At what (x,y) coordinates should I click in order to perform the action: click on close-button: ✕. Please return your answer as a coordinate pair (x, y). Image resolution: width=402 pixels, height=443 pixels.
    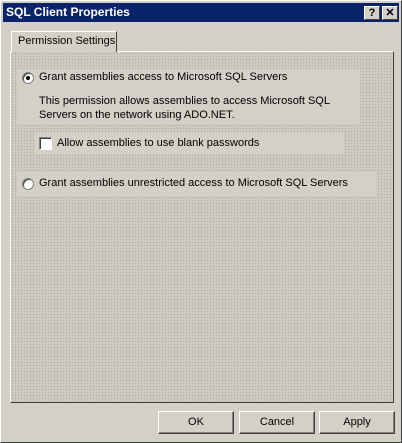
    Looking at the image, I should click on (390, 13).